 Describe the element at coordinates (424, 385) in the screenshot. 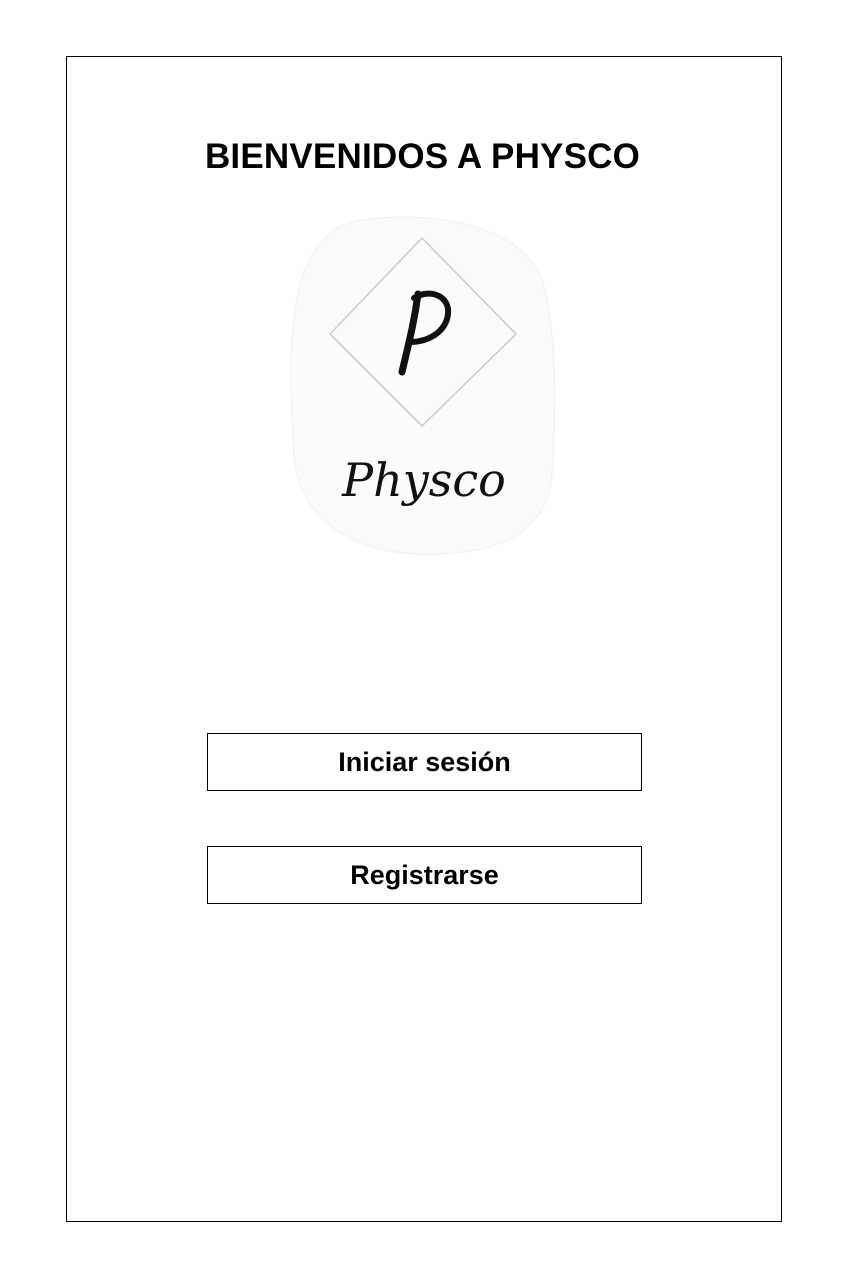

I see `physco-logo: Physco` at that location.